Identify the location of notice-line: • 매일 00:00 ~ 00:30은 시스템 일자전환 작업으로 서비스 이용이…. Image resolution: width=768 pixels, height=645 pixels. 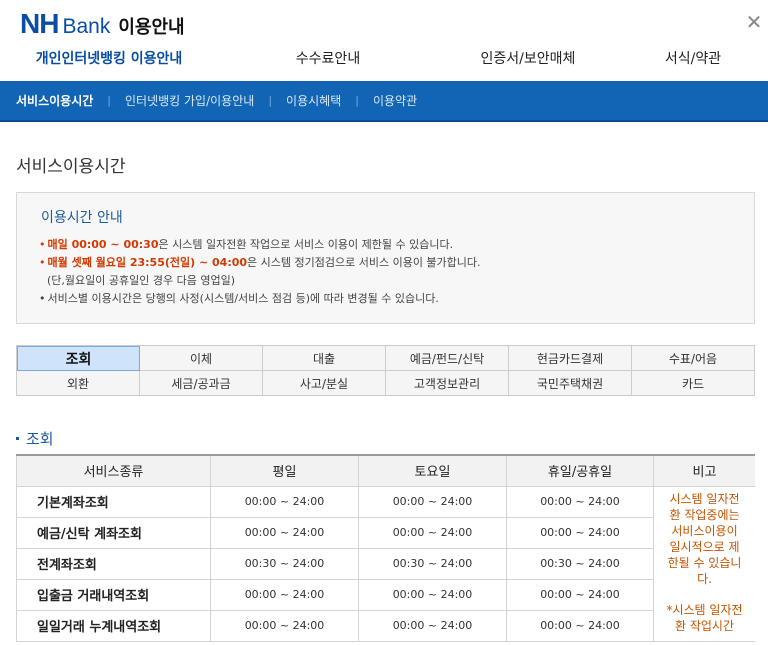
(246, 244).